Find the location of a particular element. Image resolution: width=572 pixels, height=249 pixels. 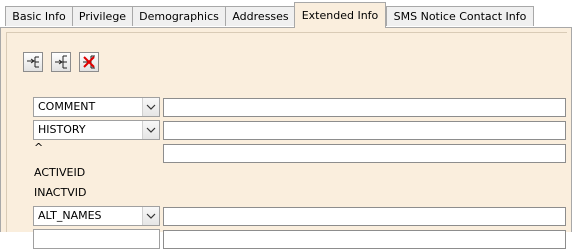

tab-label: Addresses is located at coordinates (260, 16).